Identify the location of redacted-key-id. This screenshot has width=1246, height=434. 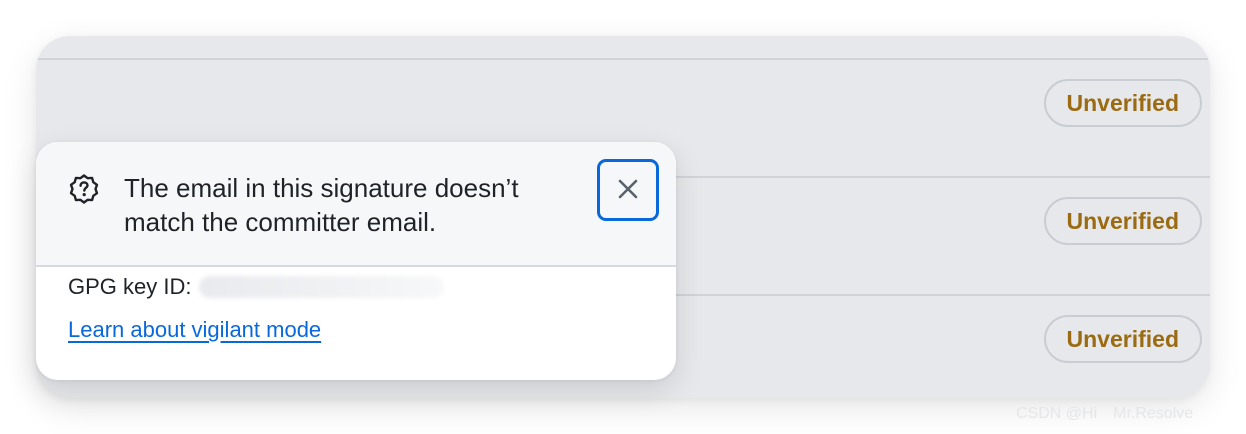
(322, 287).